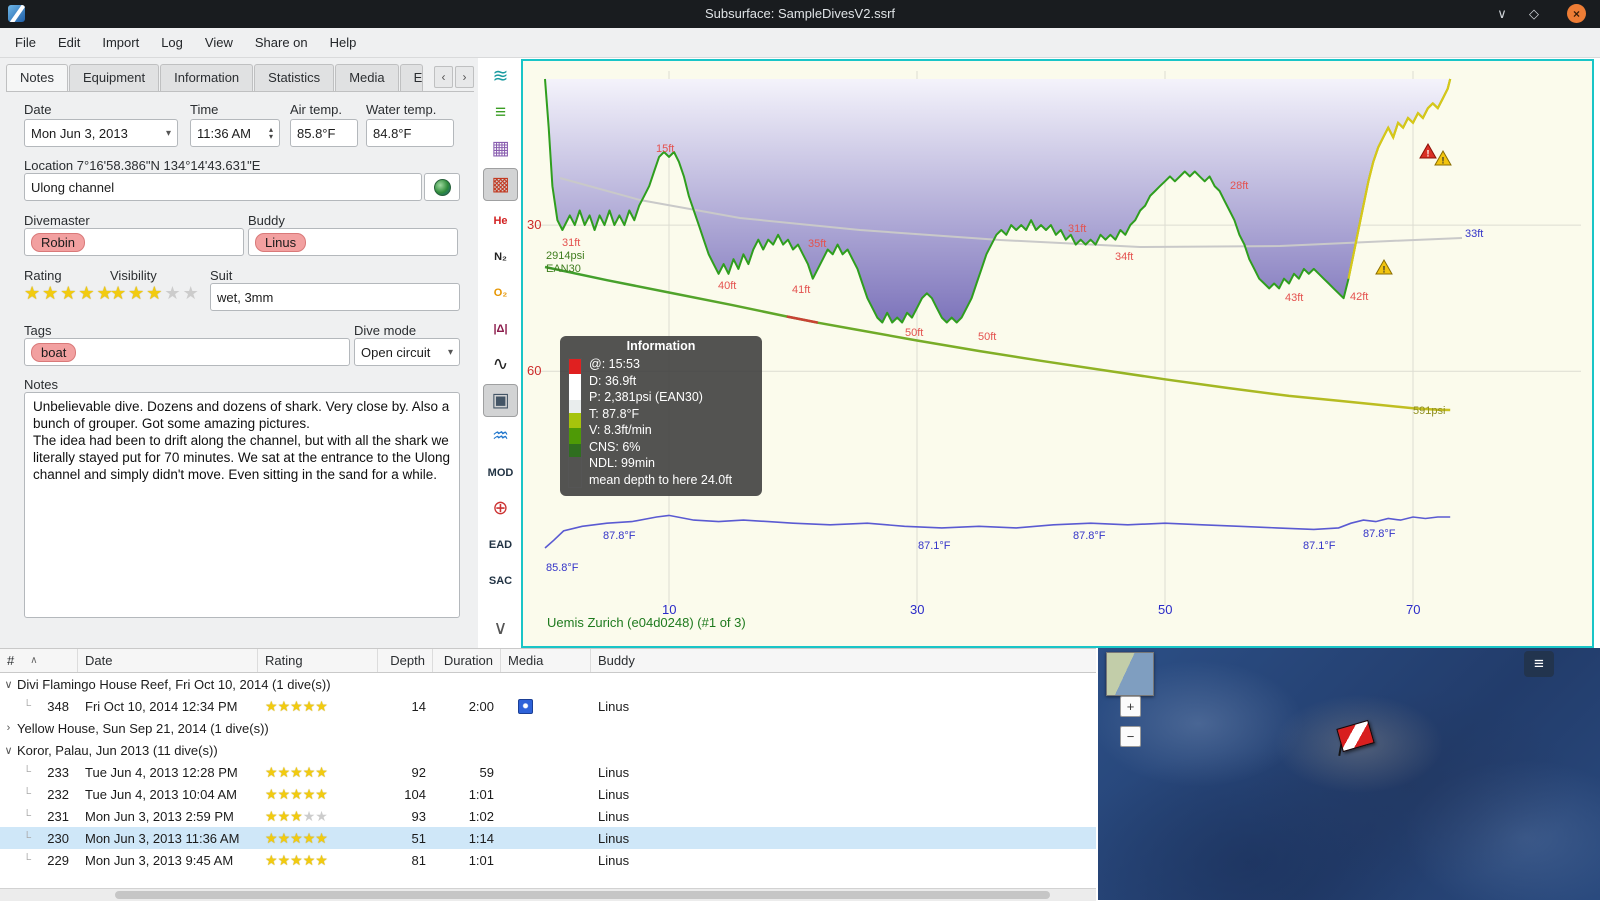 The height and width of the screenshot is (901, 1600). Describe the element at coordinates (34, 660) in the screenshot. I see `sort-asc-icon: ∧` at that location.